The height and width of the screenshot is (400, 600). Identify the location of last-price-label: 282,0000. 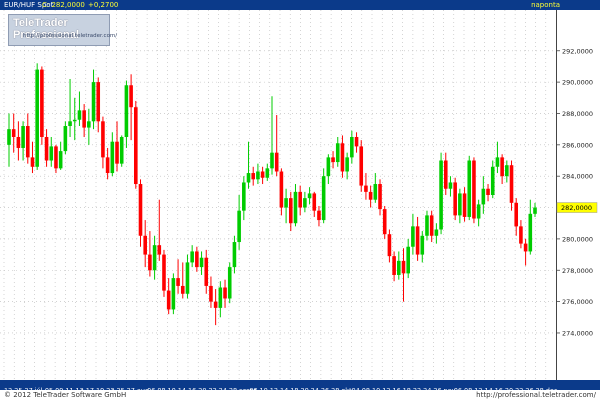
(576, 208).